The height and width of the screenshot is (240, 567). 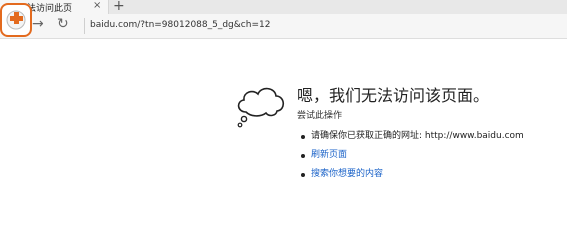 What do you see at coordinates (119, 7) in the screenshot?
I see `new-tab-button: +` at bounding box center [119, 7].